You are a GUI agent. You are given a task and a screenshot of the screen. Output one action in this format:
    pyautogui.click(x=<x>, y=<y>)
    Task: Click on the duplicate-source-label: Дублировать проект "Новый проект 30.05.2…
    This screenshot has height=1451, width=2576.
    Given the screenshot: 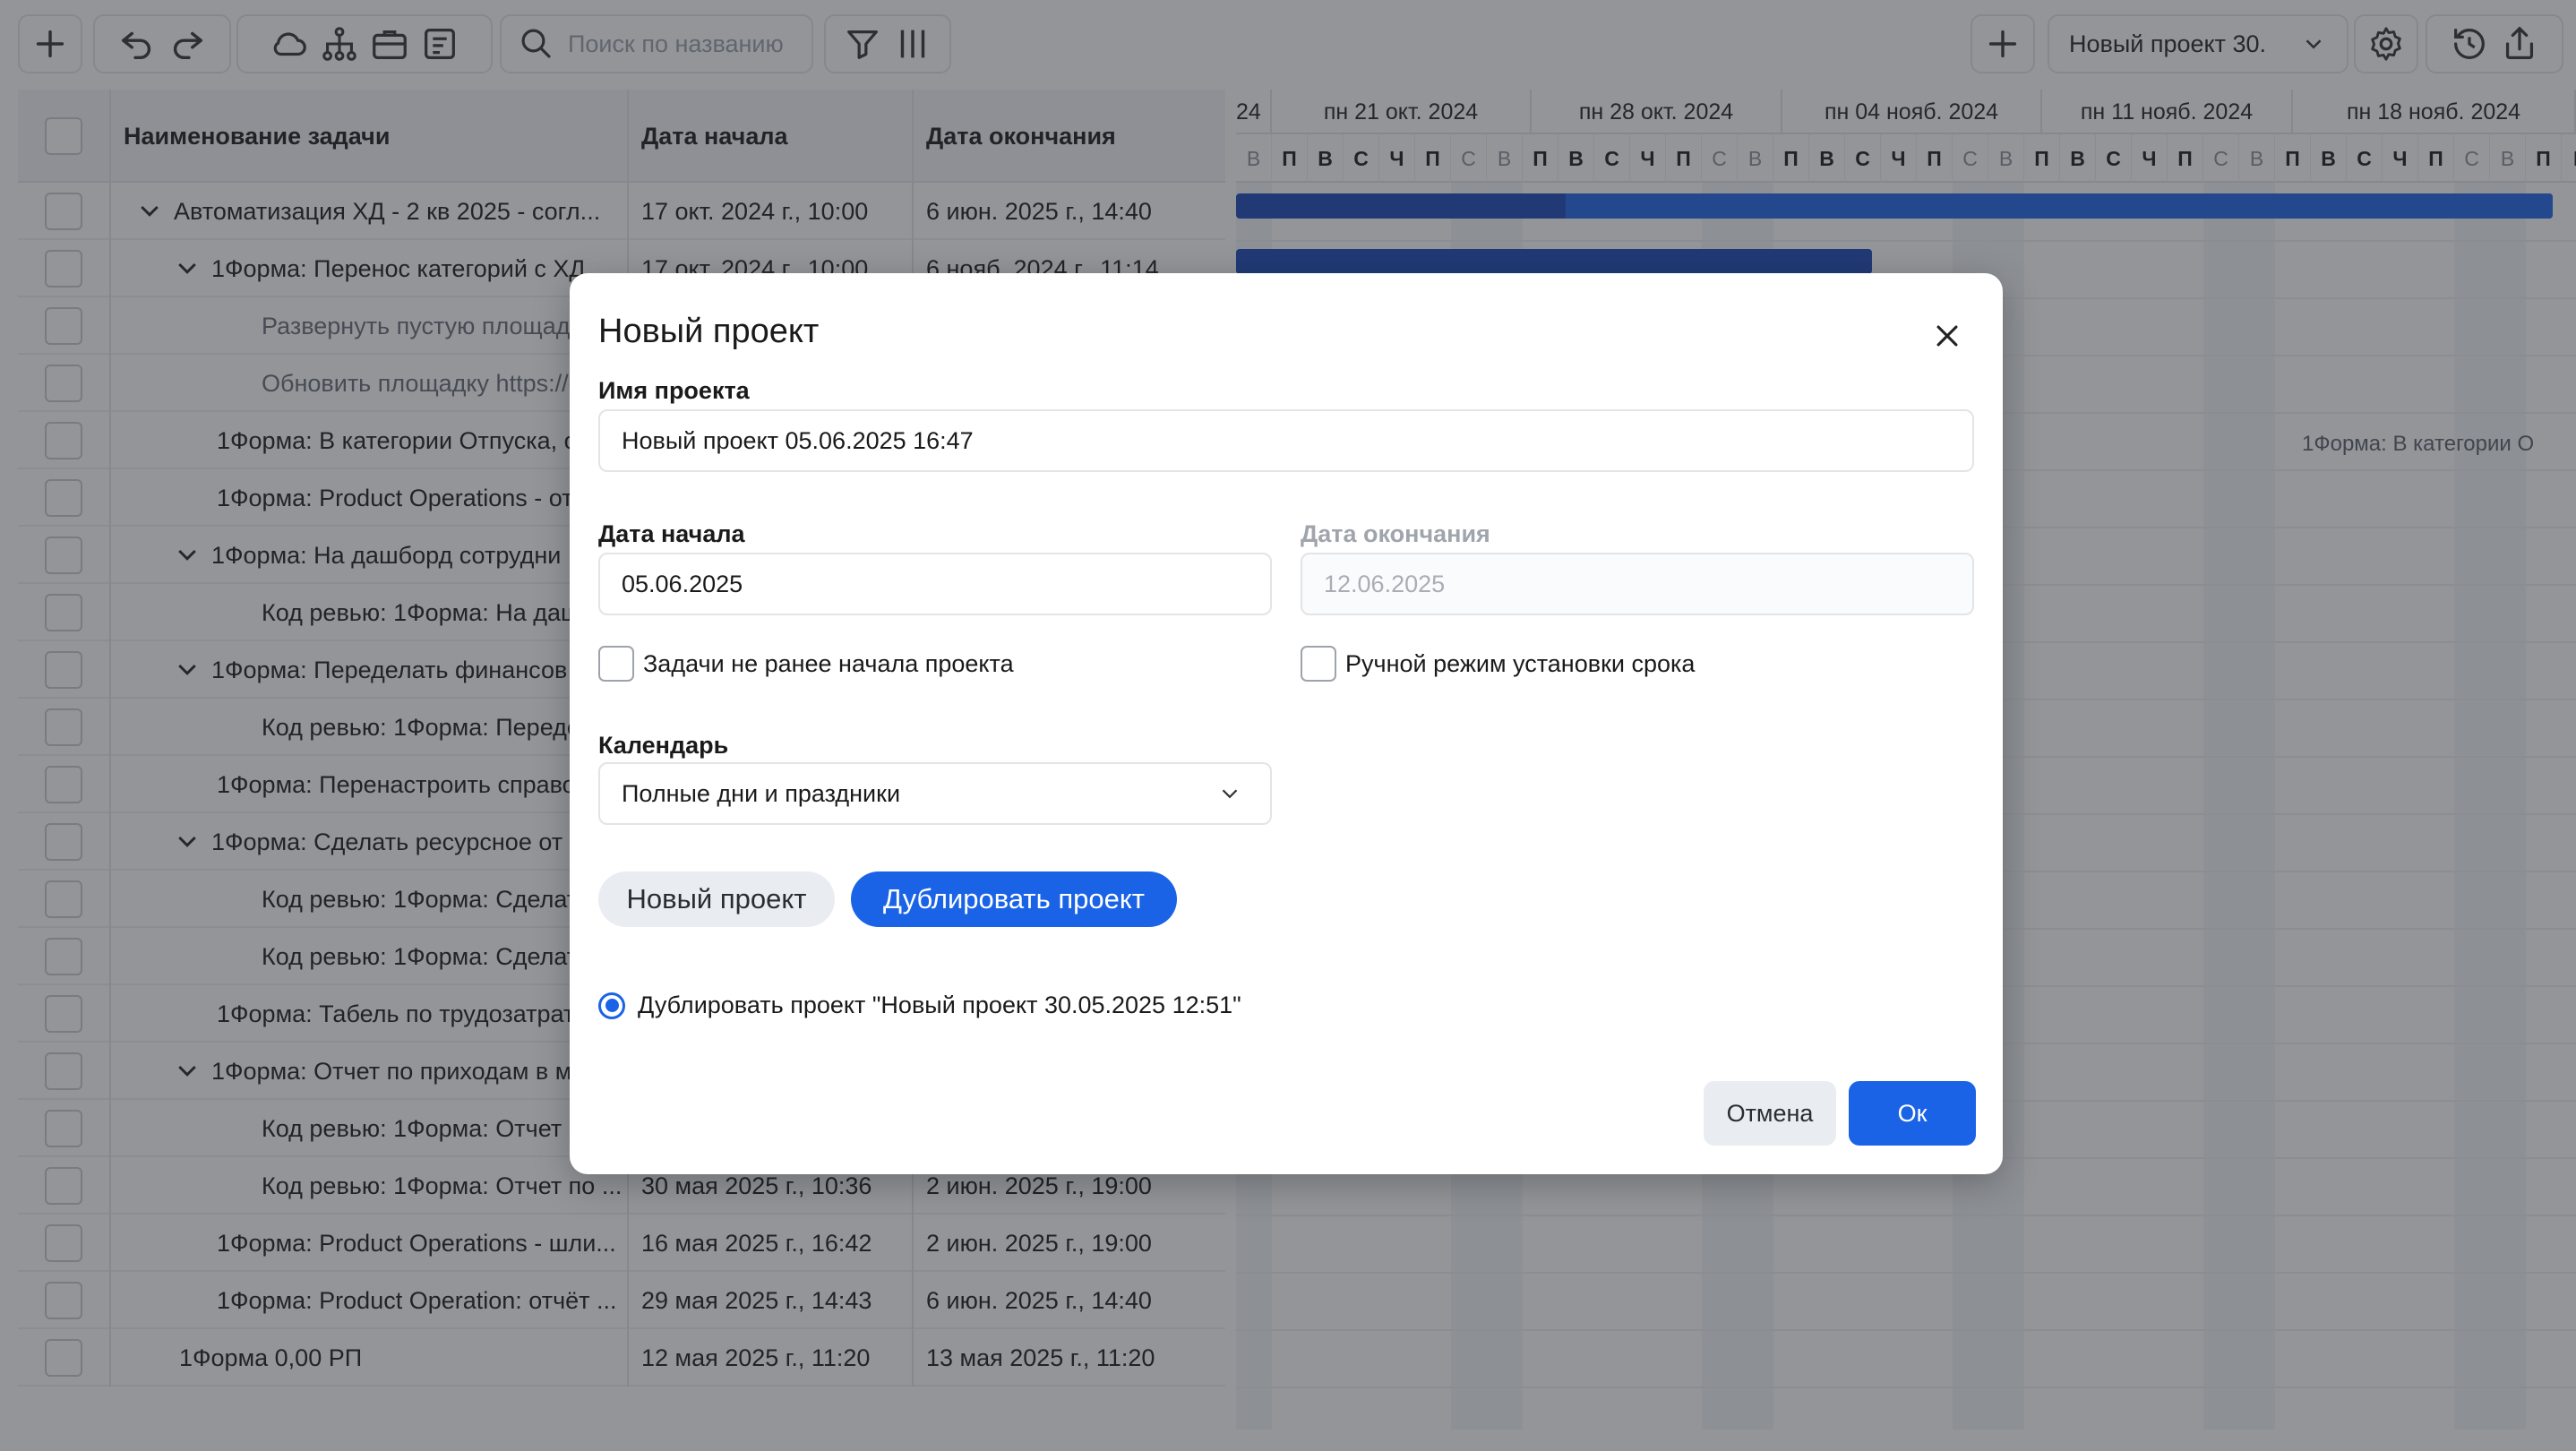 What is the action you would take?
    pyautogui.click(x=939, y=1005)
    